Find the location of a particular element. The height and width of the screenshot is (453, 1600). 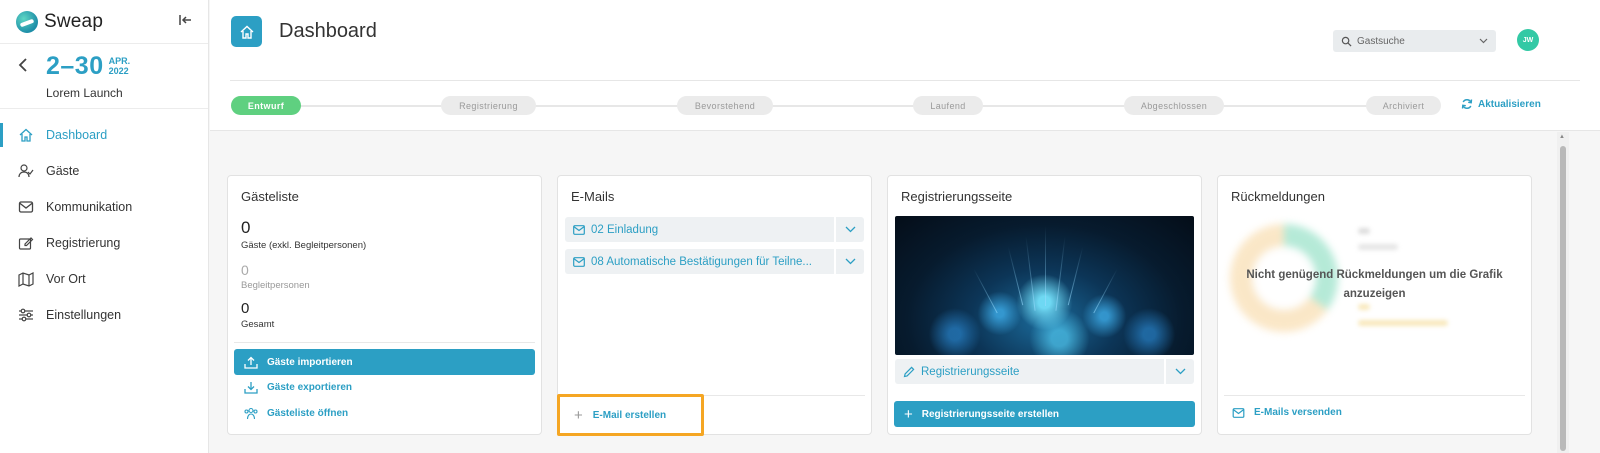

guests-count: 0 is located at coordinates (246, 227).